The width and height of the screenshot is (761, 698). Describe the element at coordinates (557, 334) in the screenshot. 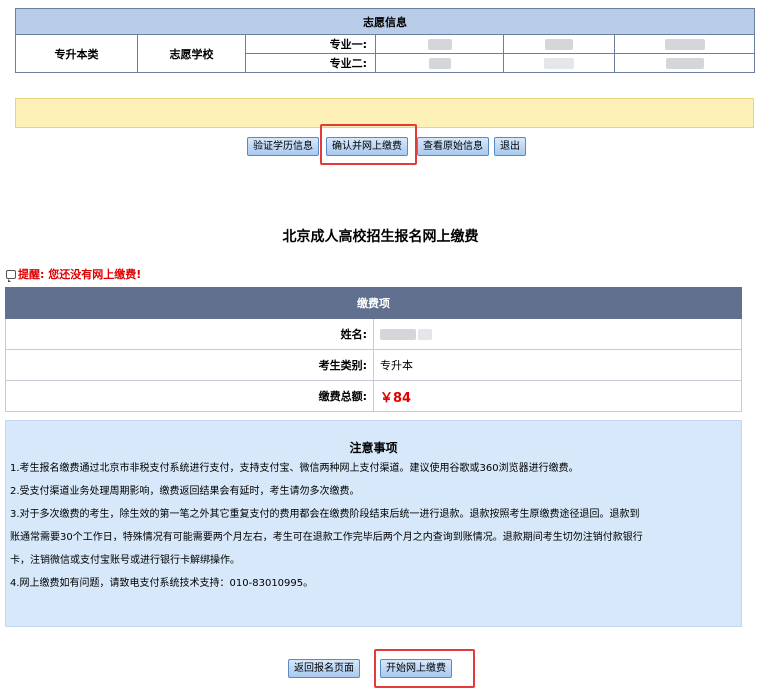

I see `name-value` at that location.